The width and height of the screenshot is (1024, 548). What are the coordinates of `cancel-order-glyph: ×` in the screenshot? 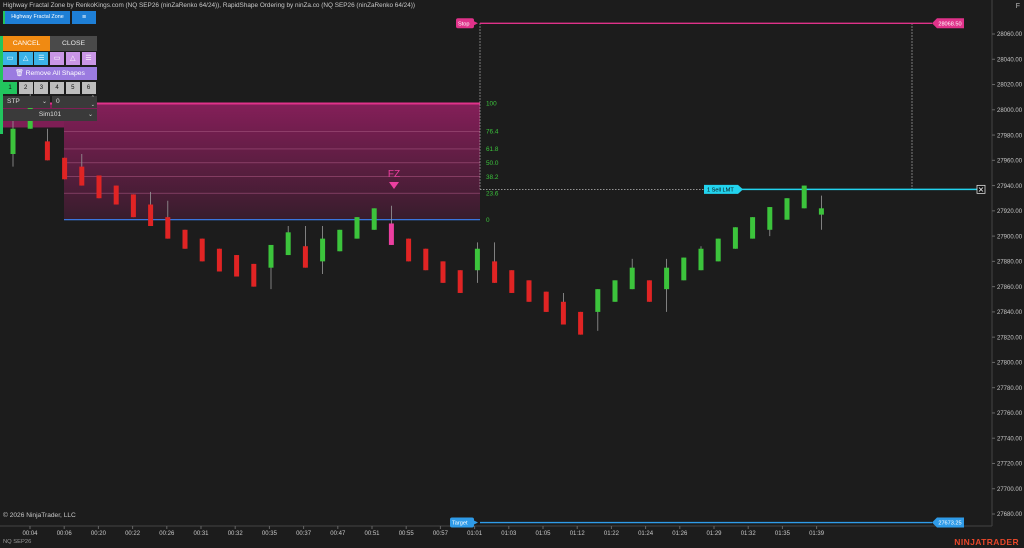 It's located at (981, 189).